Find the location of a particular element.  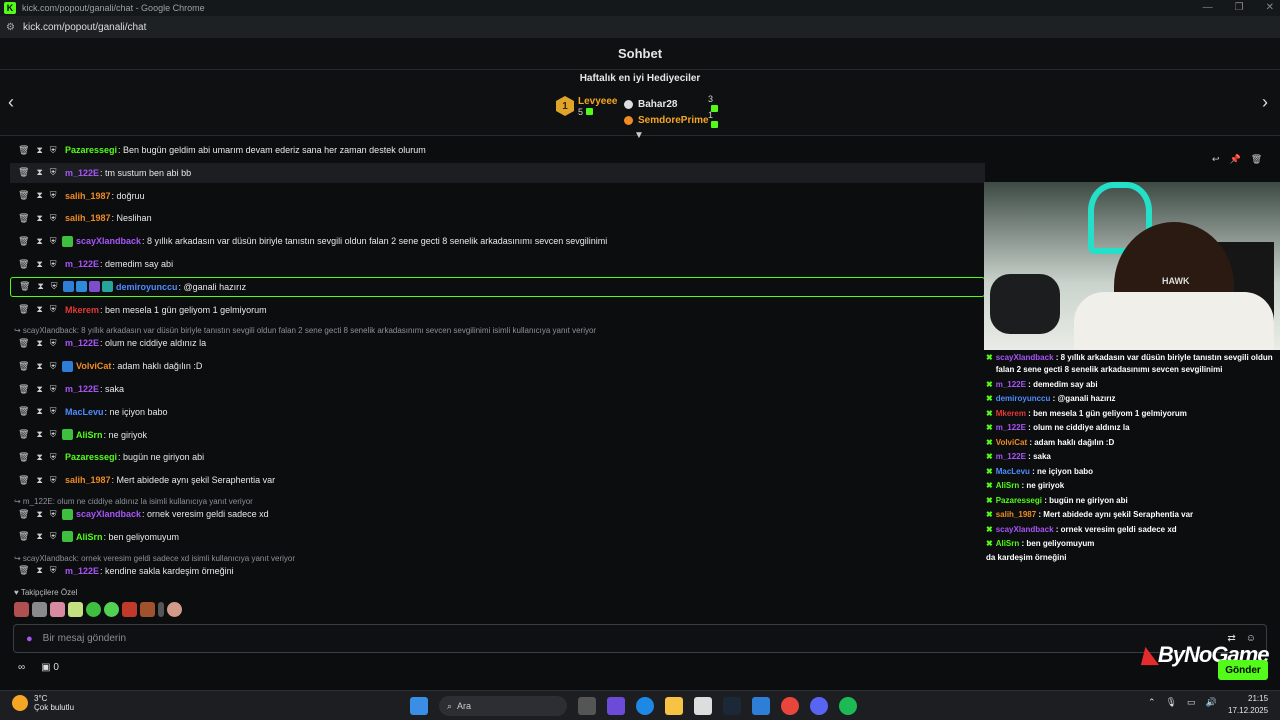

address-bar: ⚙ kick.com/popout/ganali/chat is located at coordinates (640, 27).